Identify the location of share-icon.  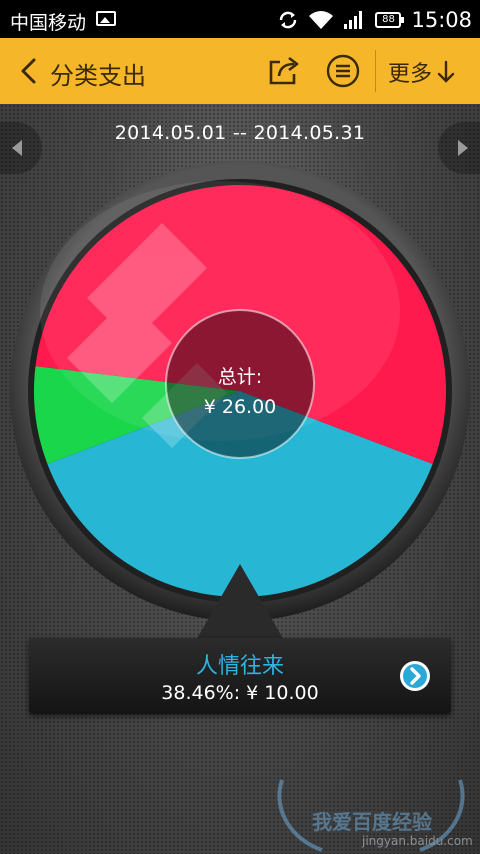
(284, 70).